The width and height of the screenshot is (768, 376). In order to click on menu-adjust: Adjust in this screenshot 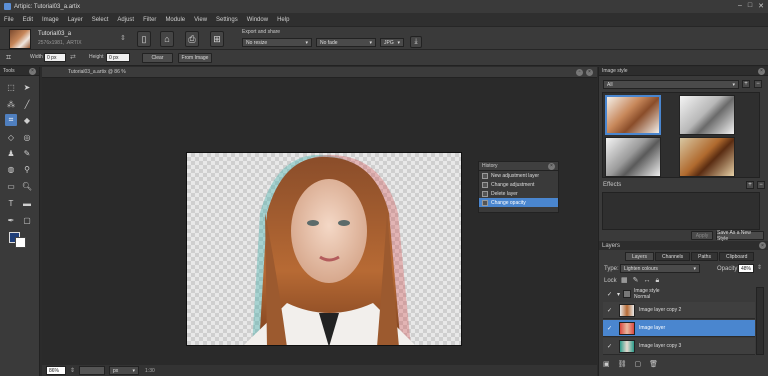, I will do `click(125, 20)`.